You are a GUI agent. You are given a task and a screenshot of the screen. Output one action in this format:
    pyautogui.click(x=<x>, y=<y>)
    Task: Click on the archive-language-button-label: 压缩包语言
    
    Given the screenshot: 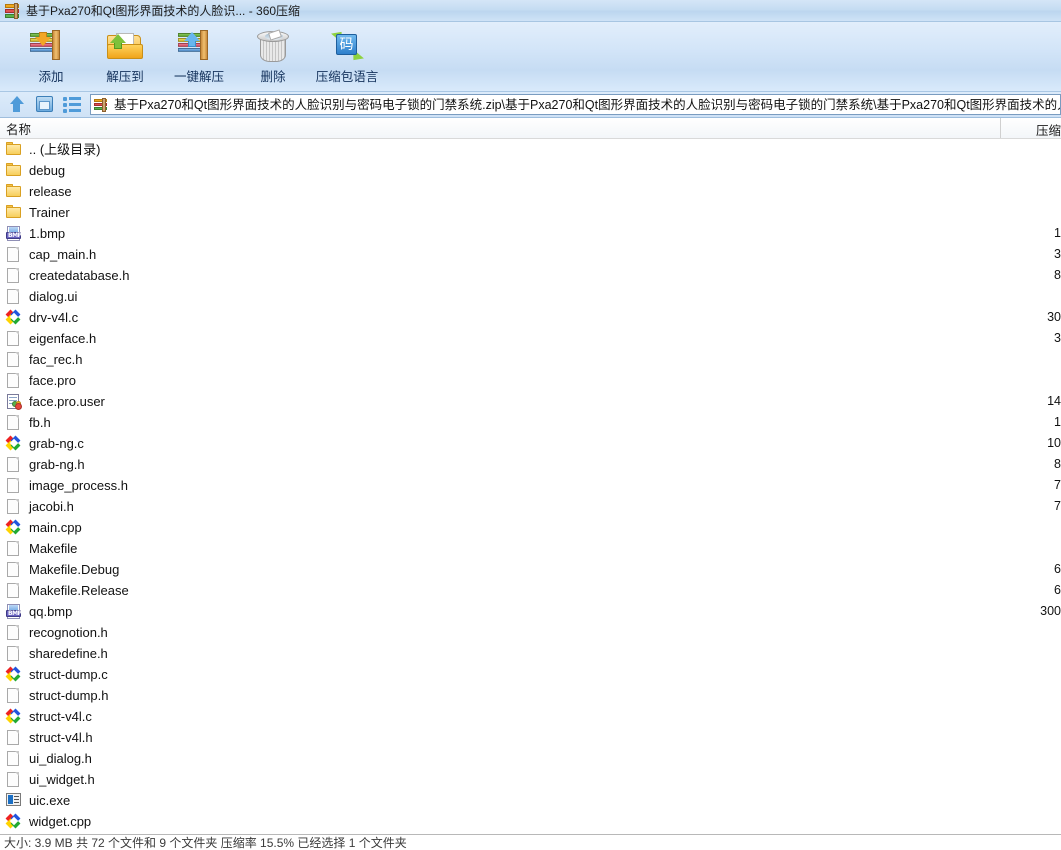 What is the action you would take?
    pyautogui.click(x=347, y=77)
    